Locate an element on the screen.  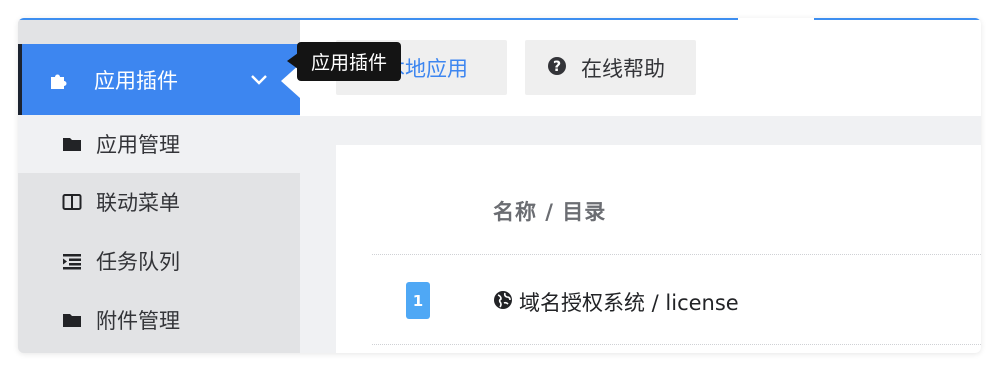
sidebar-item-linked-menu: 联动菜单 is located at coordinates (159, 202).